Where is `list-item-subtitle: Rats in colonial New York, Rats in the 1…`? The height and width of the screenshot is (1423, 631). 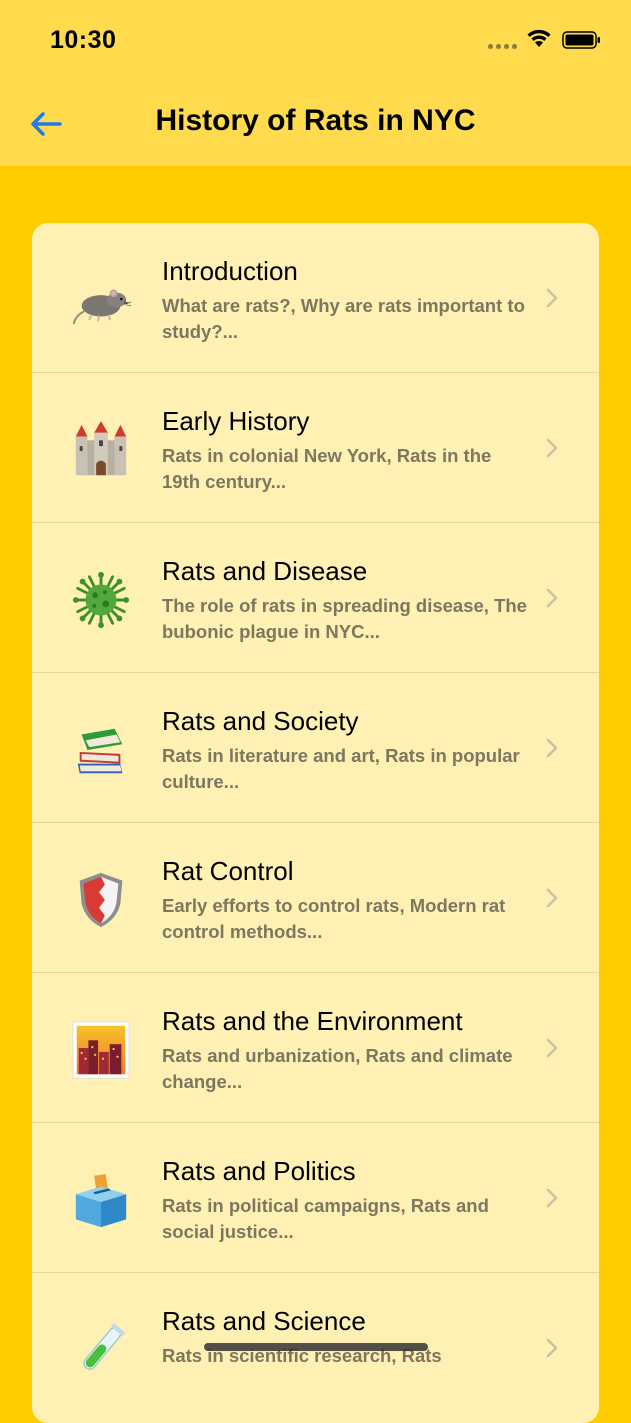
list-item-subtitle: Rats in colonial New York, Rats in the 1… is located at coordinates (327, 468).